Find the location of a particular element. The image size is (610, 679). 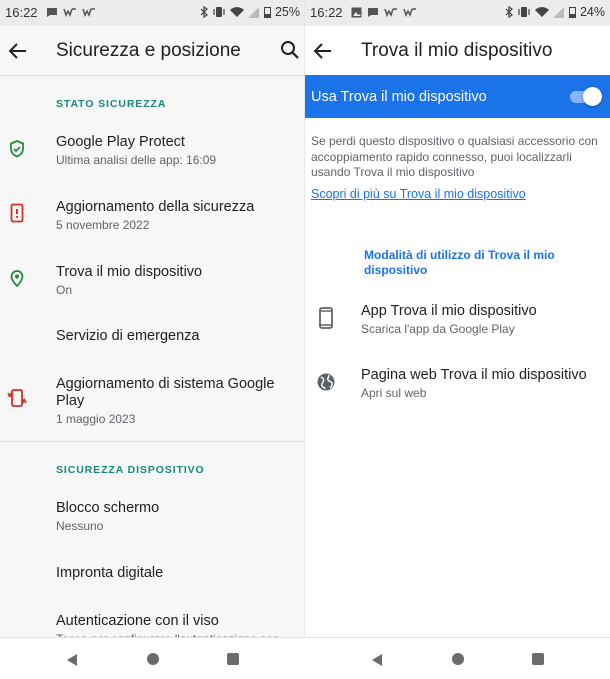

list-item-fingerprint: Impronta digitale is located at coordinates (152, 575).